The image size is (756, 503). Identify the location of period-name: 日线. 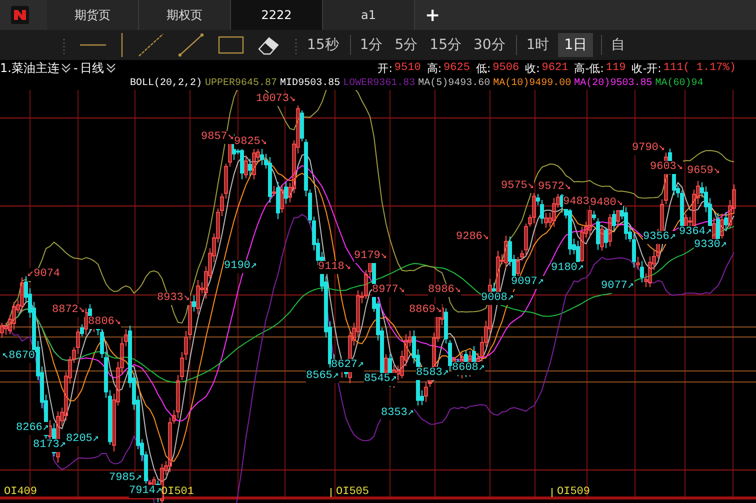
(92, 68).